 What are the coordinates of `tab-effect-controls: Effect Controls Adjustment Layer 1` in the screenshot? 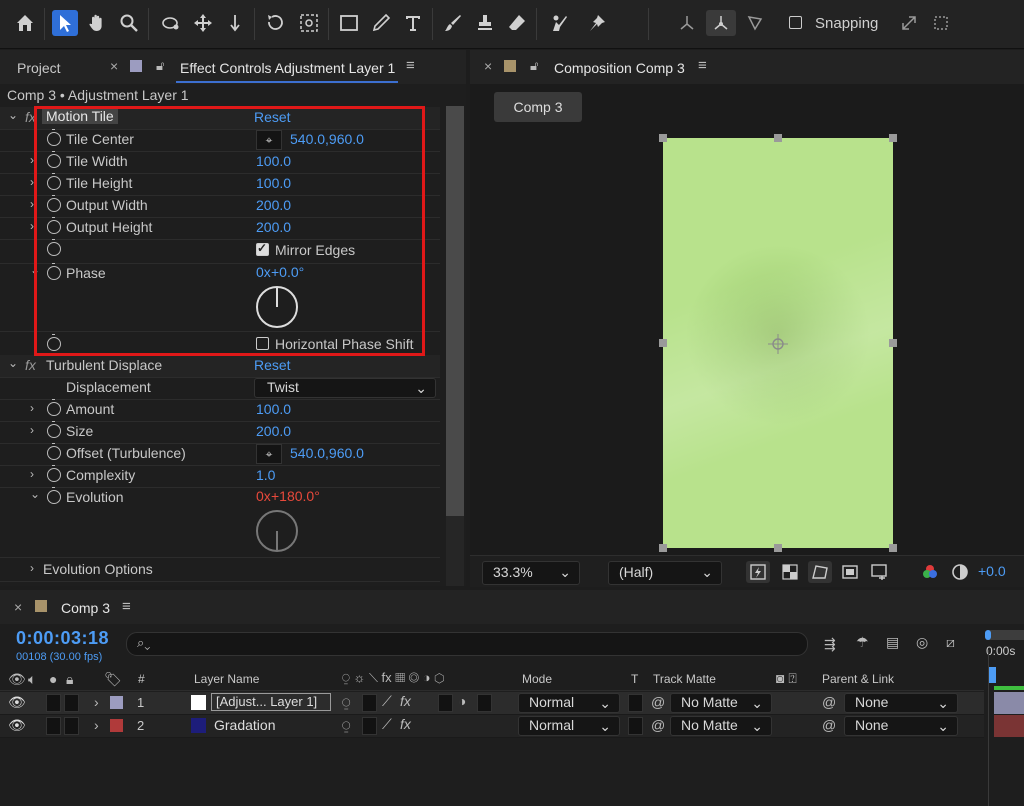 It's located at (287, 68).